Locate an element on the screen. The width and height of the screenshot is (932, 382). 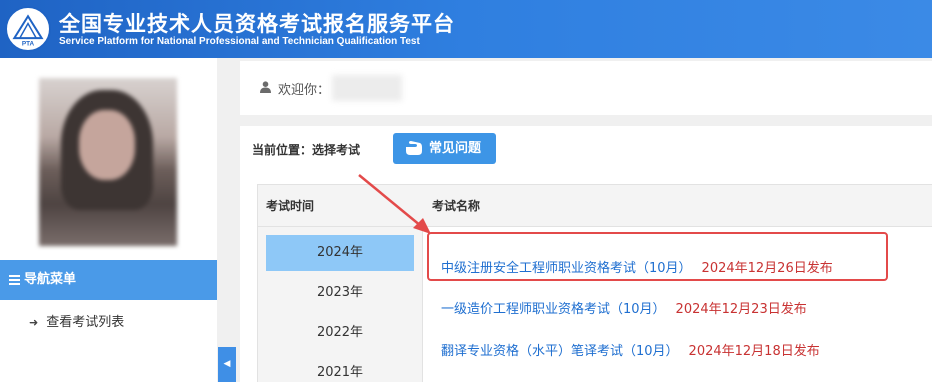
platform-title: 全国专业技术人员资格考试报名服务平台 is located at coordinates (257, 24).